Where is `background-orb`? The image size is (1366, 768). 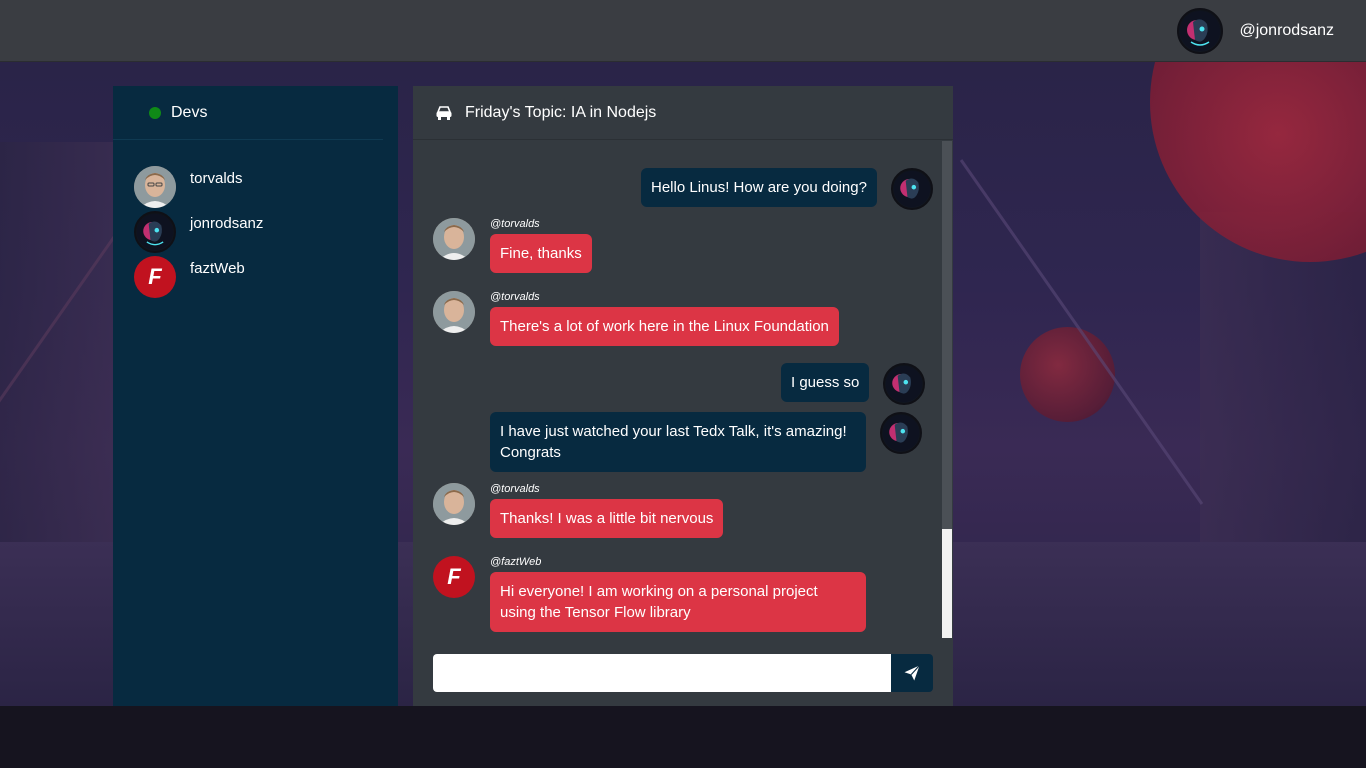
background-orb is located at coordinates (1067, 374).